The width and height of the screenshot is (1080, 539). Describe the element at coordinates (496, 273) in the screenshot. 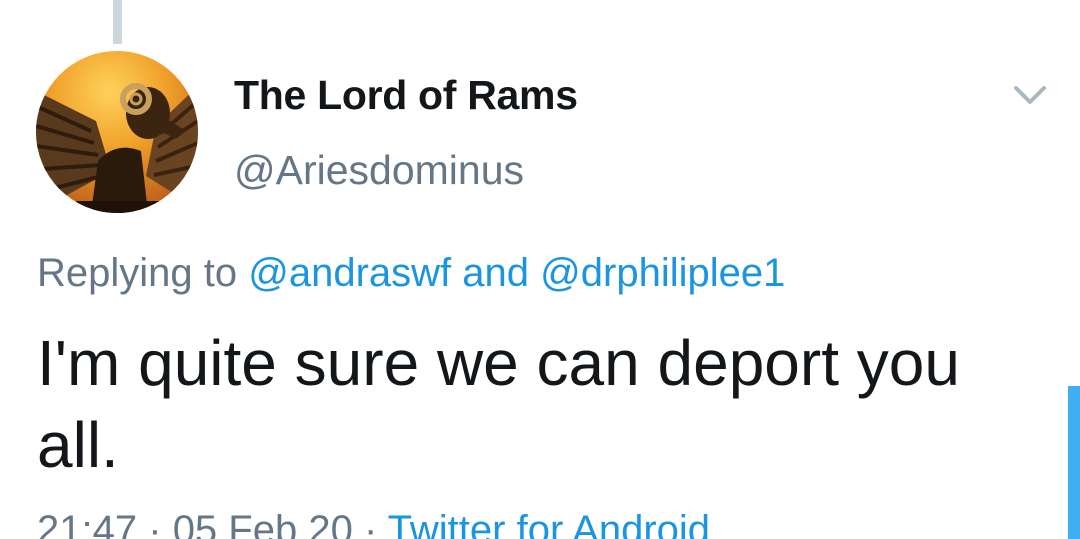

I see `replying-to-conjunction: and` at that location.